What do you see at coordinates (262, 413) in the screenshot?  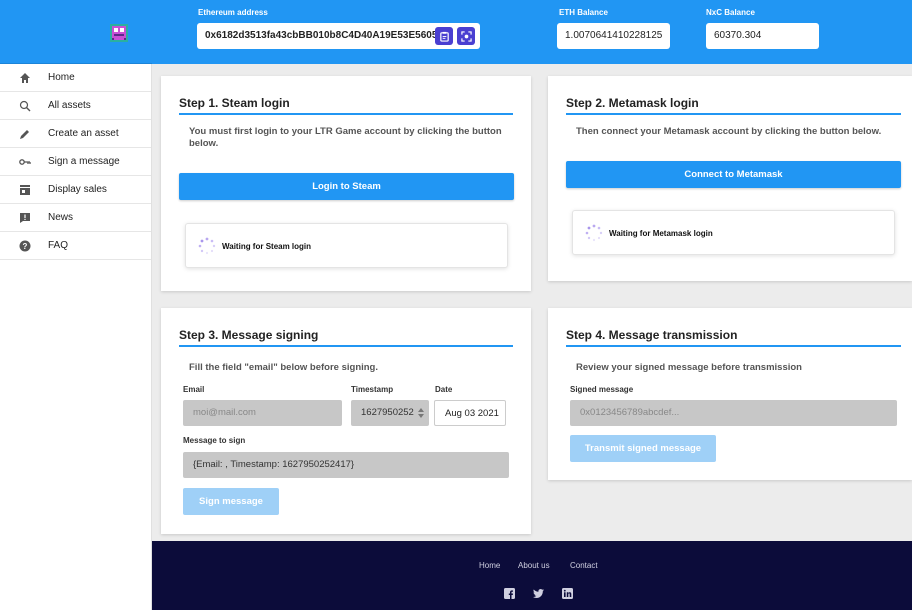 I see `email-field: moi@mail.com` at bounding box center [262, 413].